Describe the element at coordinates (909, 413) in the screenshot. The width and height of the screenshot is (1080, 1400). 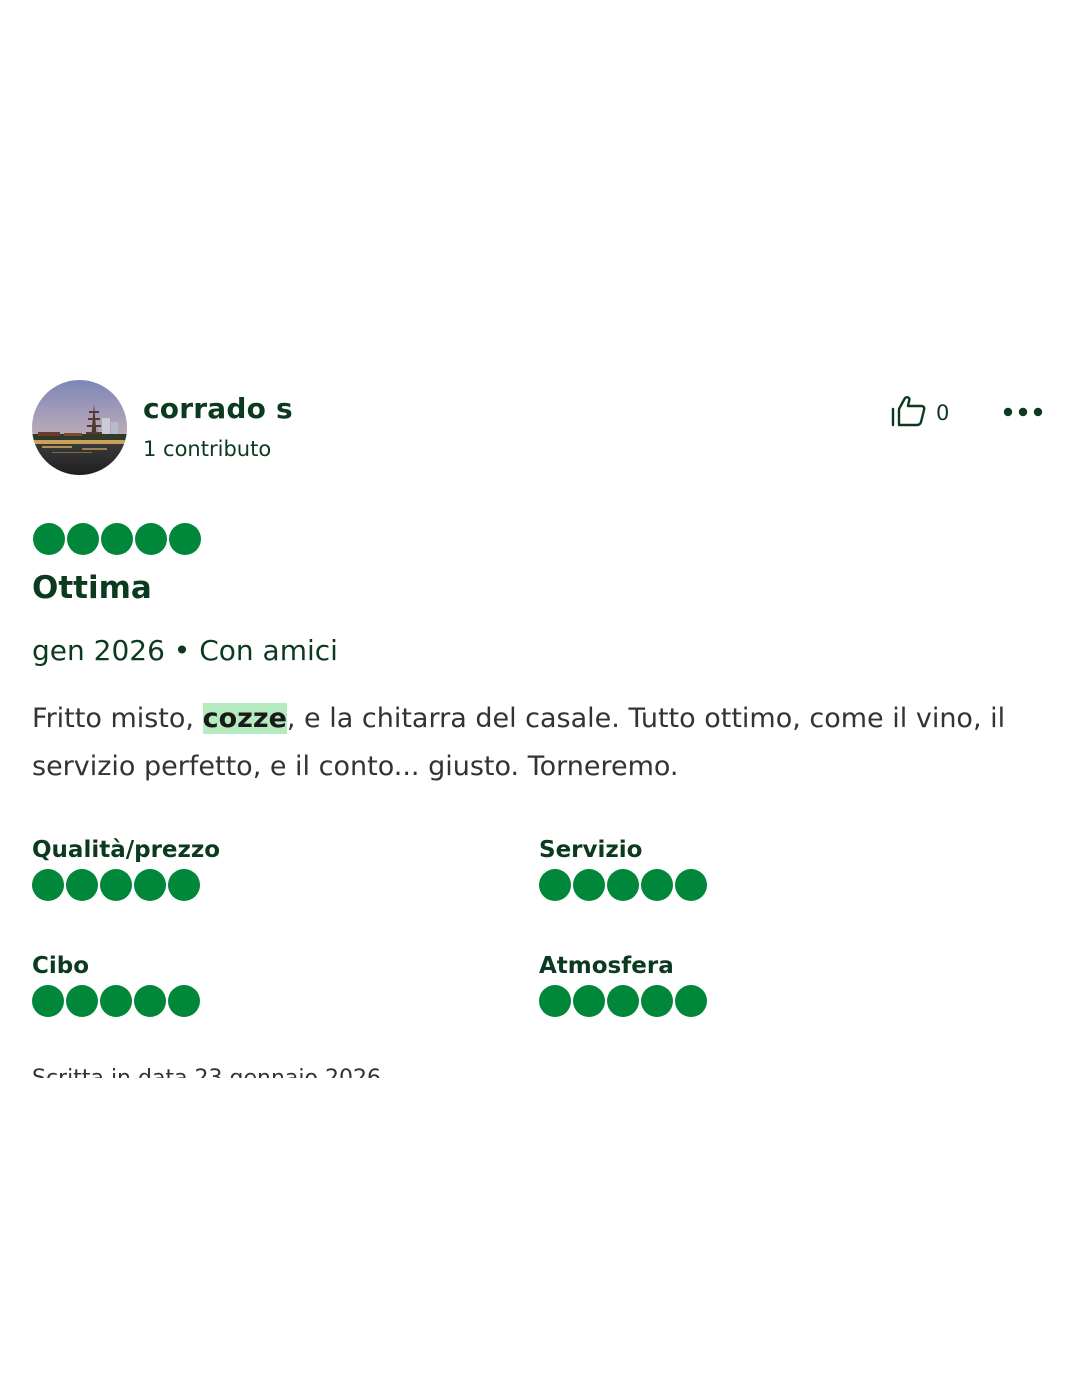
I see `thumbs-up-icon` at that location.